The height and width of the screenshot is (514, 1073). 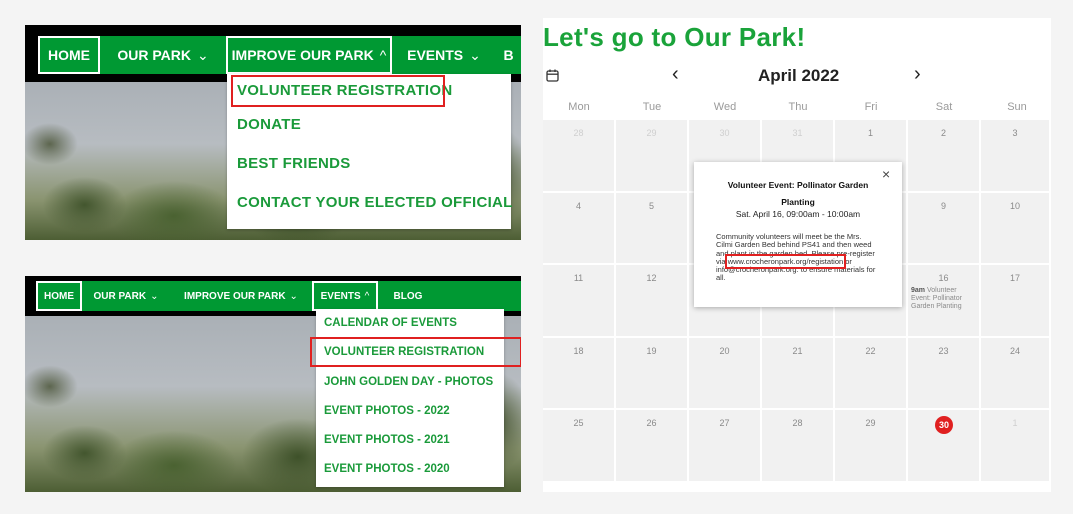 I want to click on calendar-day-cell: 27, so click(x=725, y=446).